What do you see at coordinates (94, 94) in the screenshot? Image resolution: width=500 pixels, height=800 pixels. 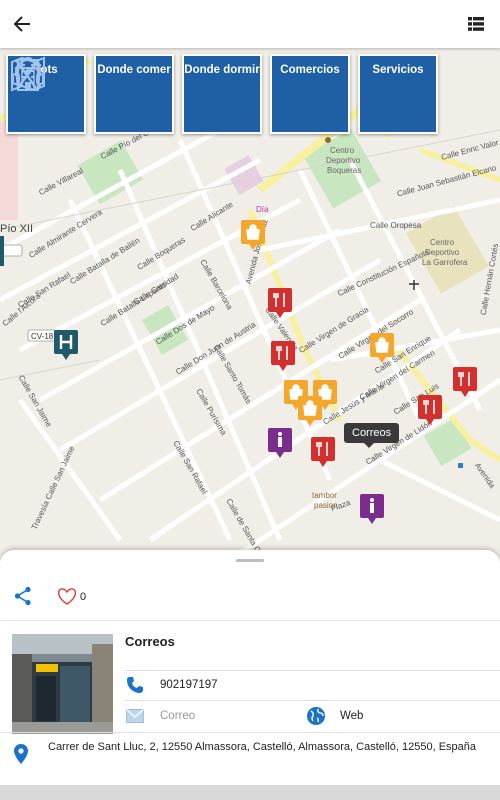 I see `category-donde-comer-button: Donde comer` at bounding box center [94, 94].